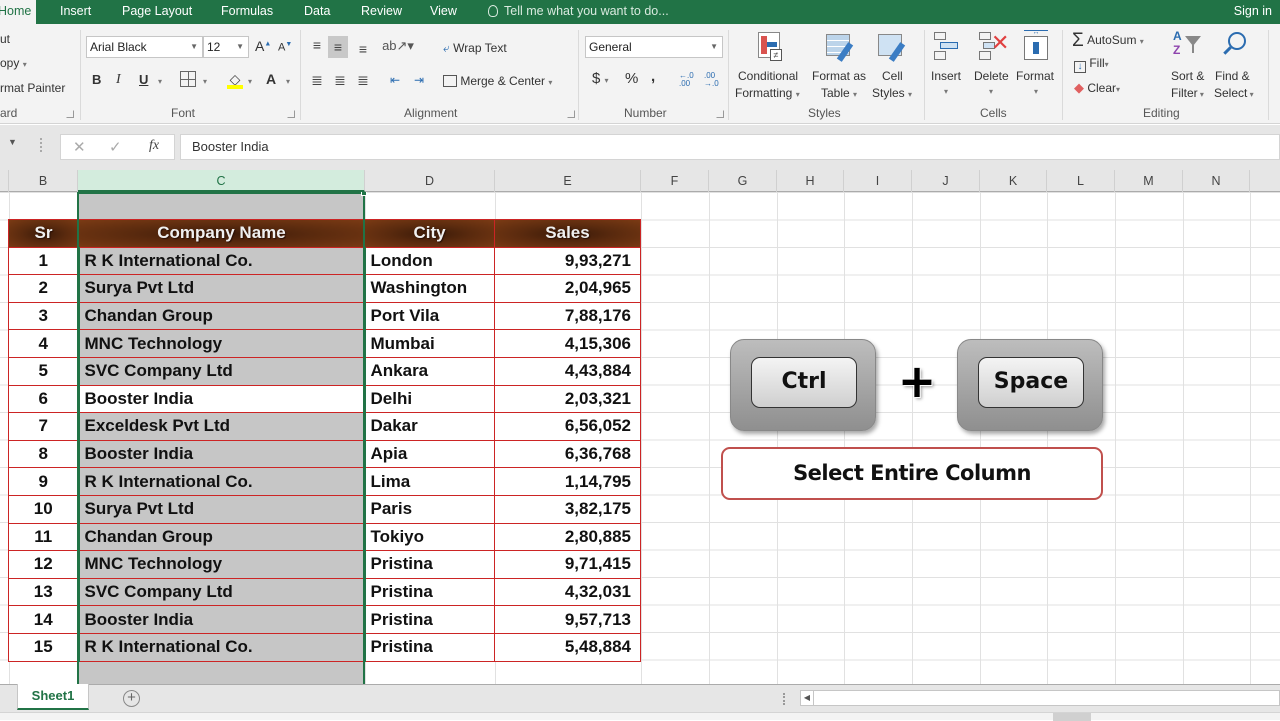 The height and width of the screenshot is (721, 1280). What do you see at coordinates (567, 619) in the screenshot?
I see `sales-cell: 9,57,713` at bounding box center [567, 619].